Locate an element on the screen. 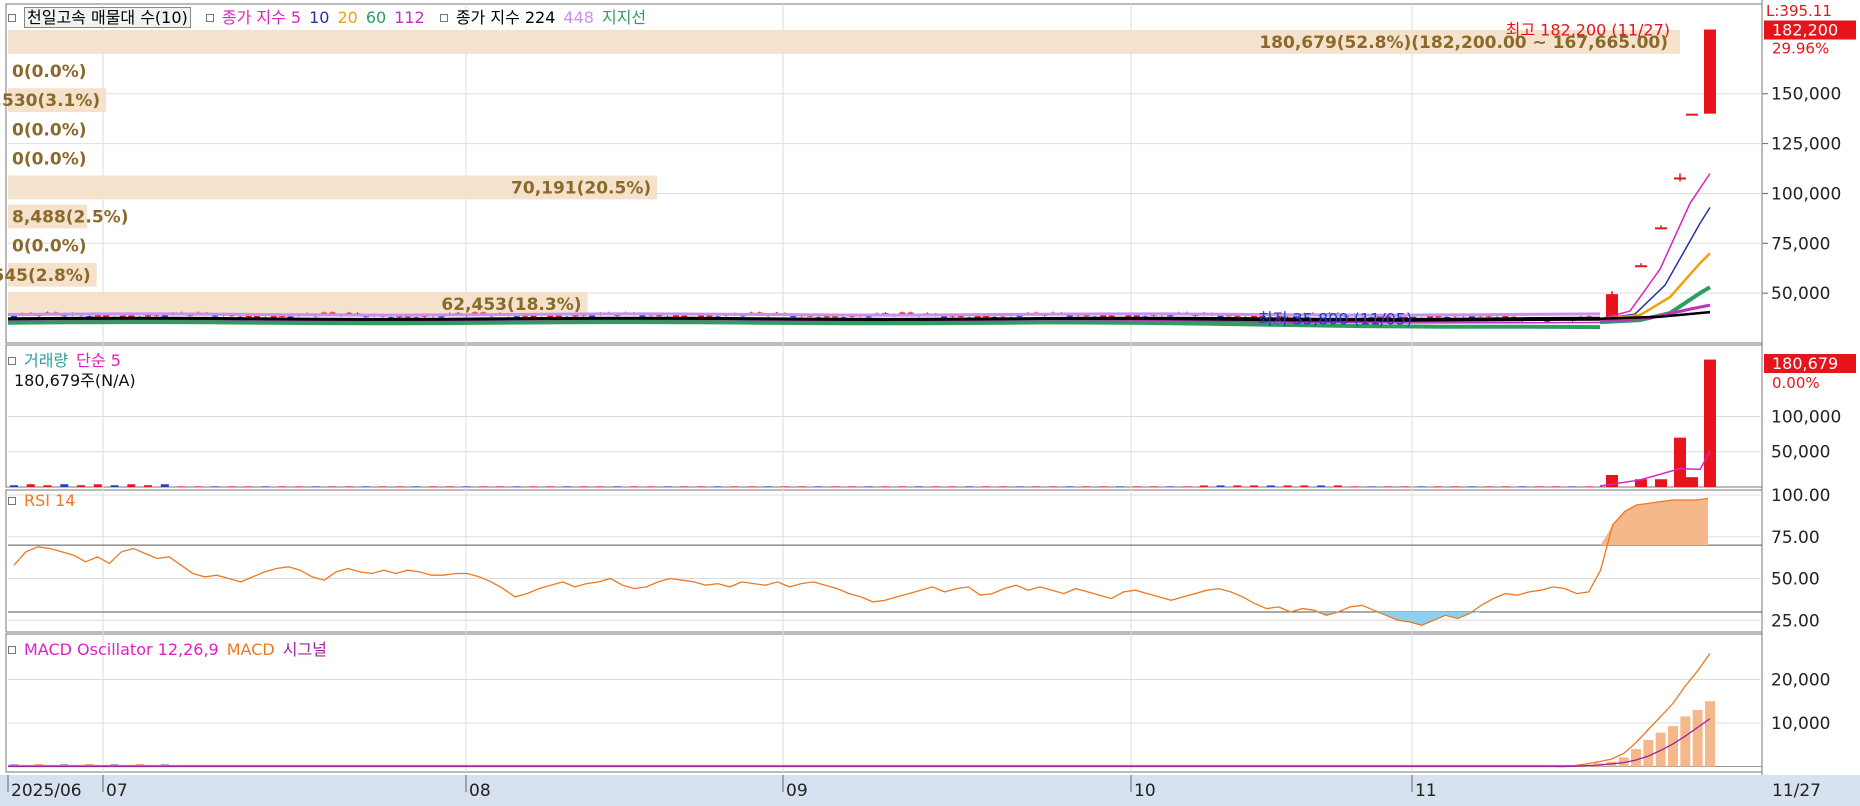  low-annotation: 최저 35,800 (11/05) is located at coordinates (1335, 318).